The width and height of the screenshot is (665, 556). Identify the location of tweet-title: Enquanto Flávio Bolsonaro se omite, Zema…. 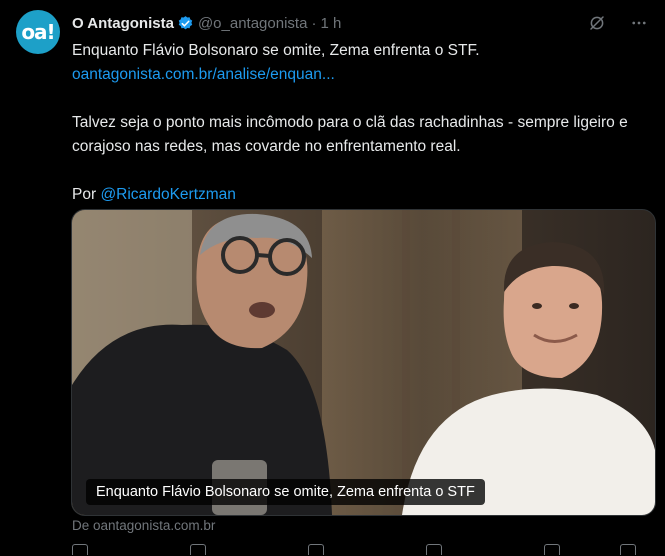
(276, 50).